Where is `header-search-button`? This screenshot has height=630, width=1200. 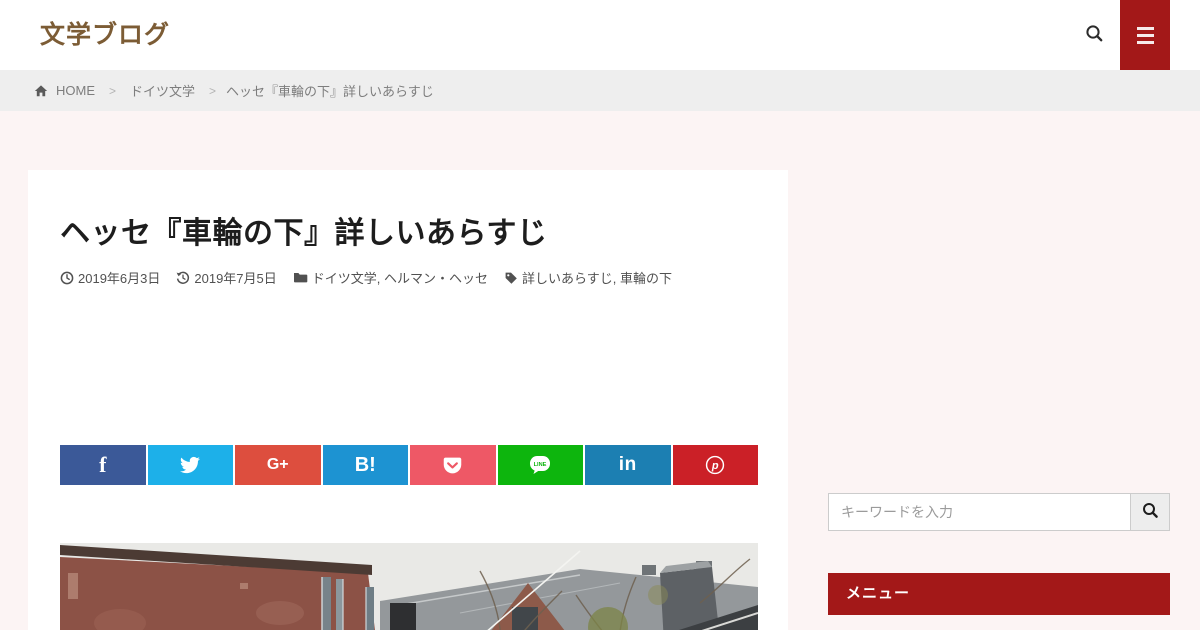 header-search-button is located at coordinates (1094, 35).